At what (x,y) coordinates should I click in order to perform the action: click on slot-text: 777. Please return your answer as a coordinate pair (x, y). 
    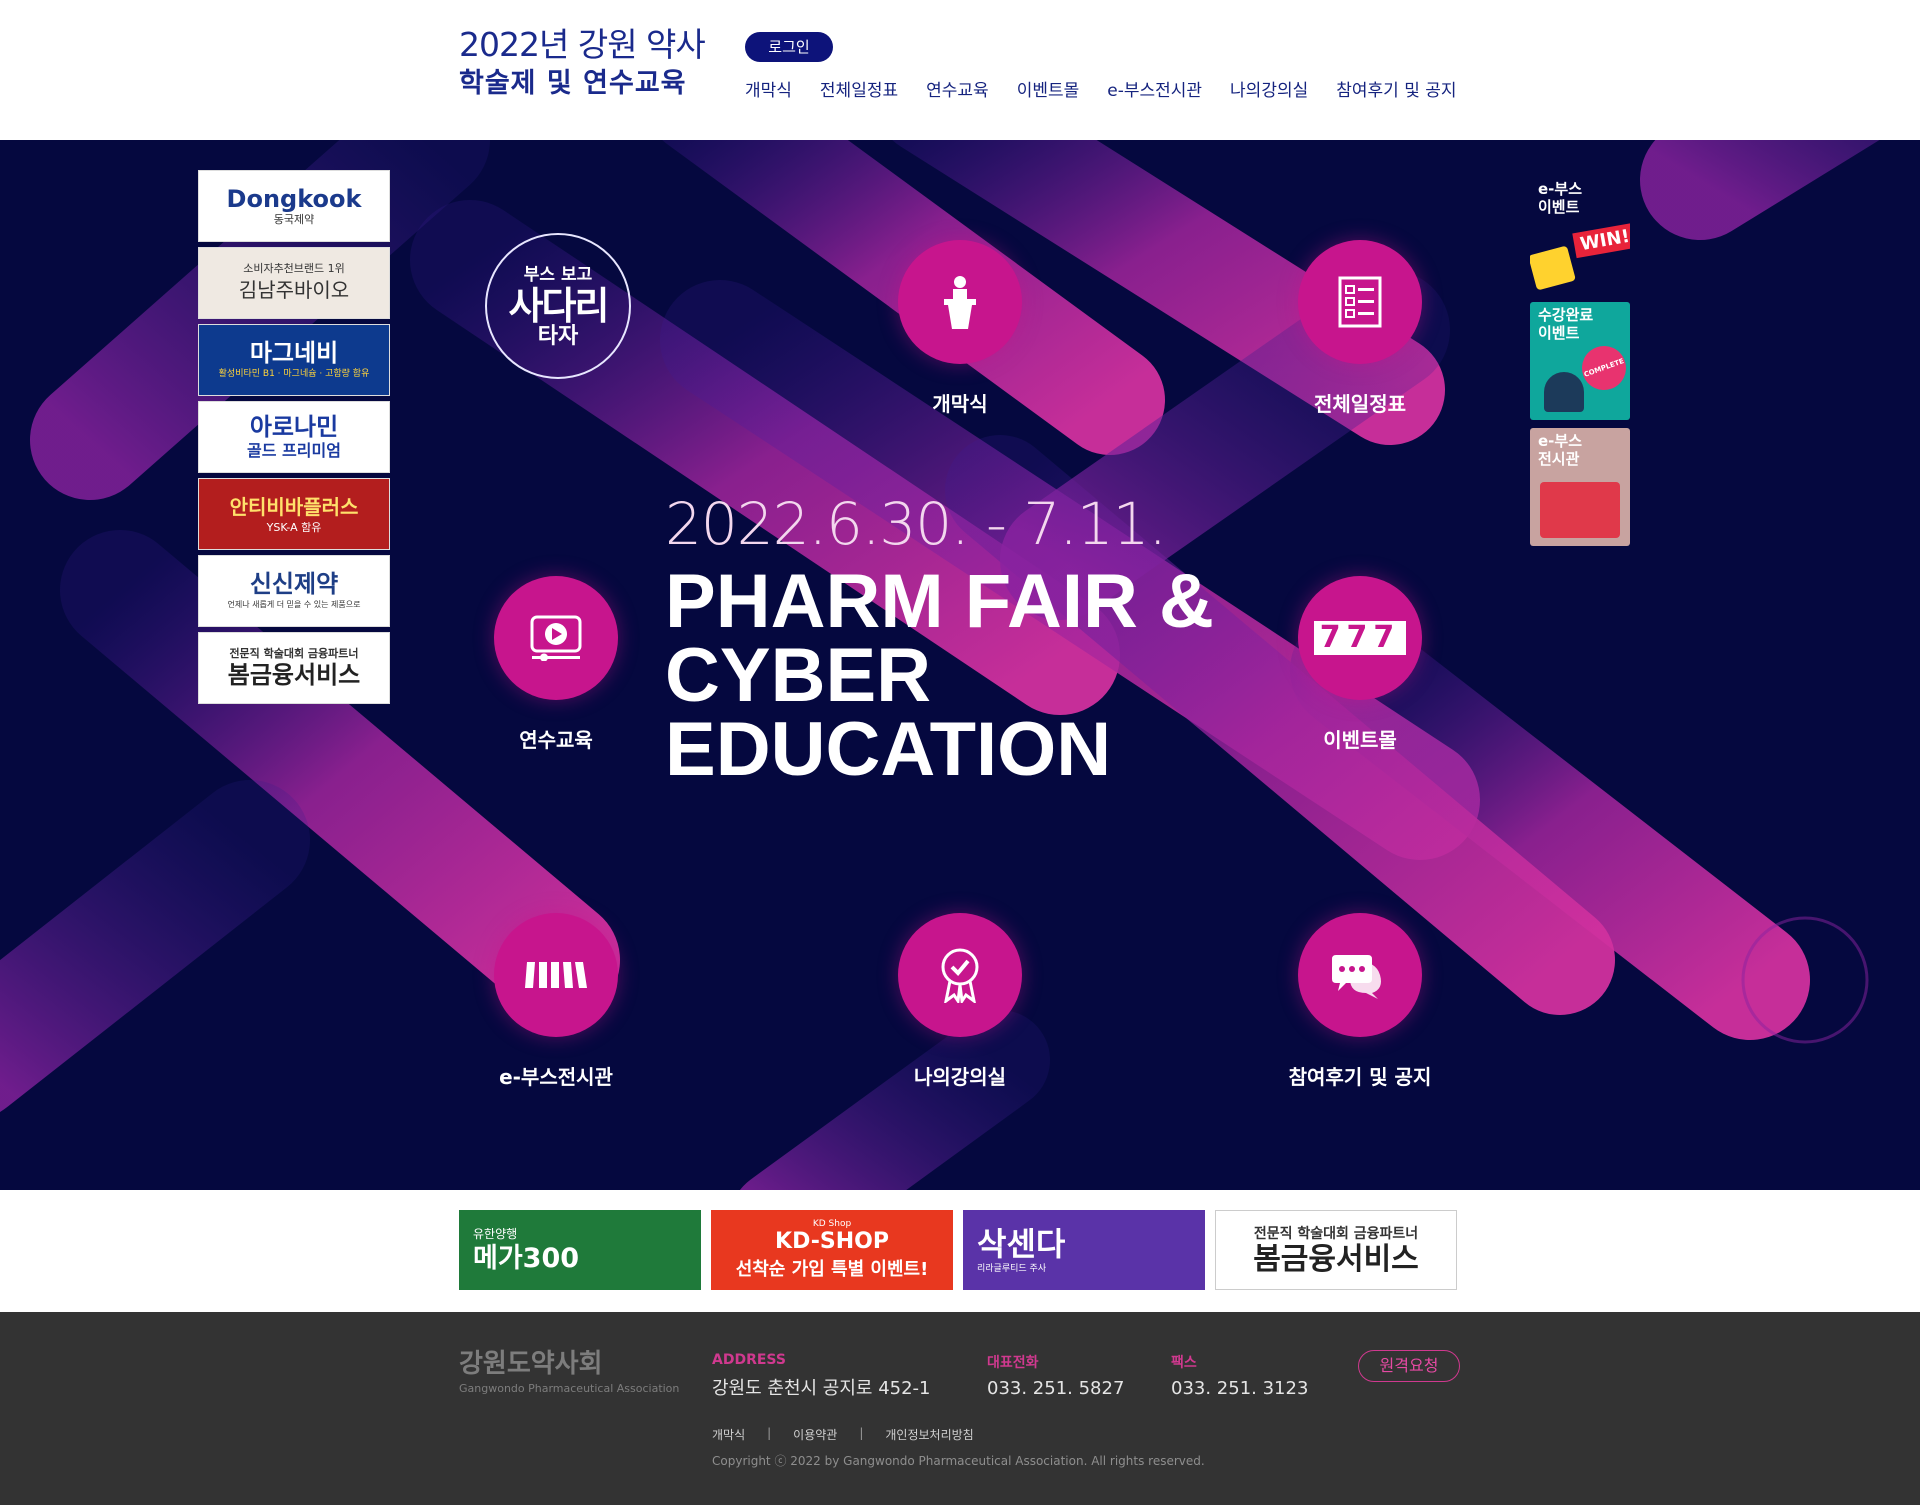
    Looking at the image, I should click on (1360, 638).